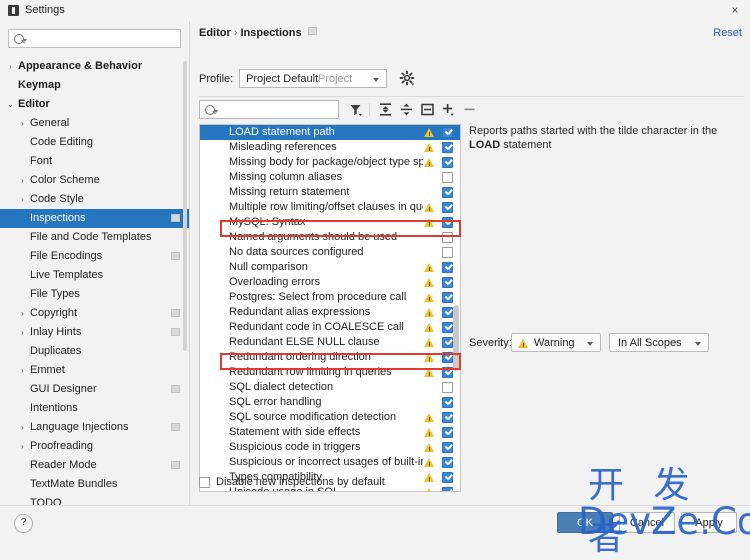  Describe the element at coordinates (330, 447) in the screenshot. I see `inspection-row: Suspicious code in triggers` at that location.